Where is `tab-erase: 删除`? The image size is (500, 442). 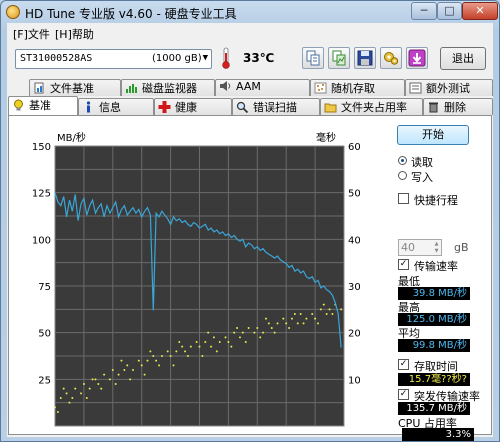 tab-erase: 删除 is located at coordinates (458, 106).